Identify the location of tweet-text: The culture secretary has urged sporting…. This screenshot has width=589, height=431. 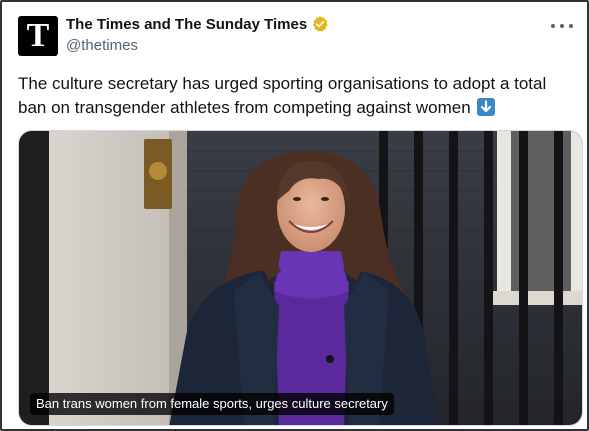
(298, 96).